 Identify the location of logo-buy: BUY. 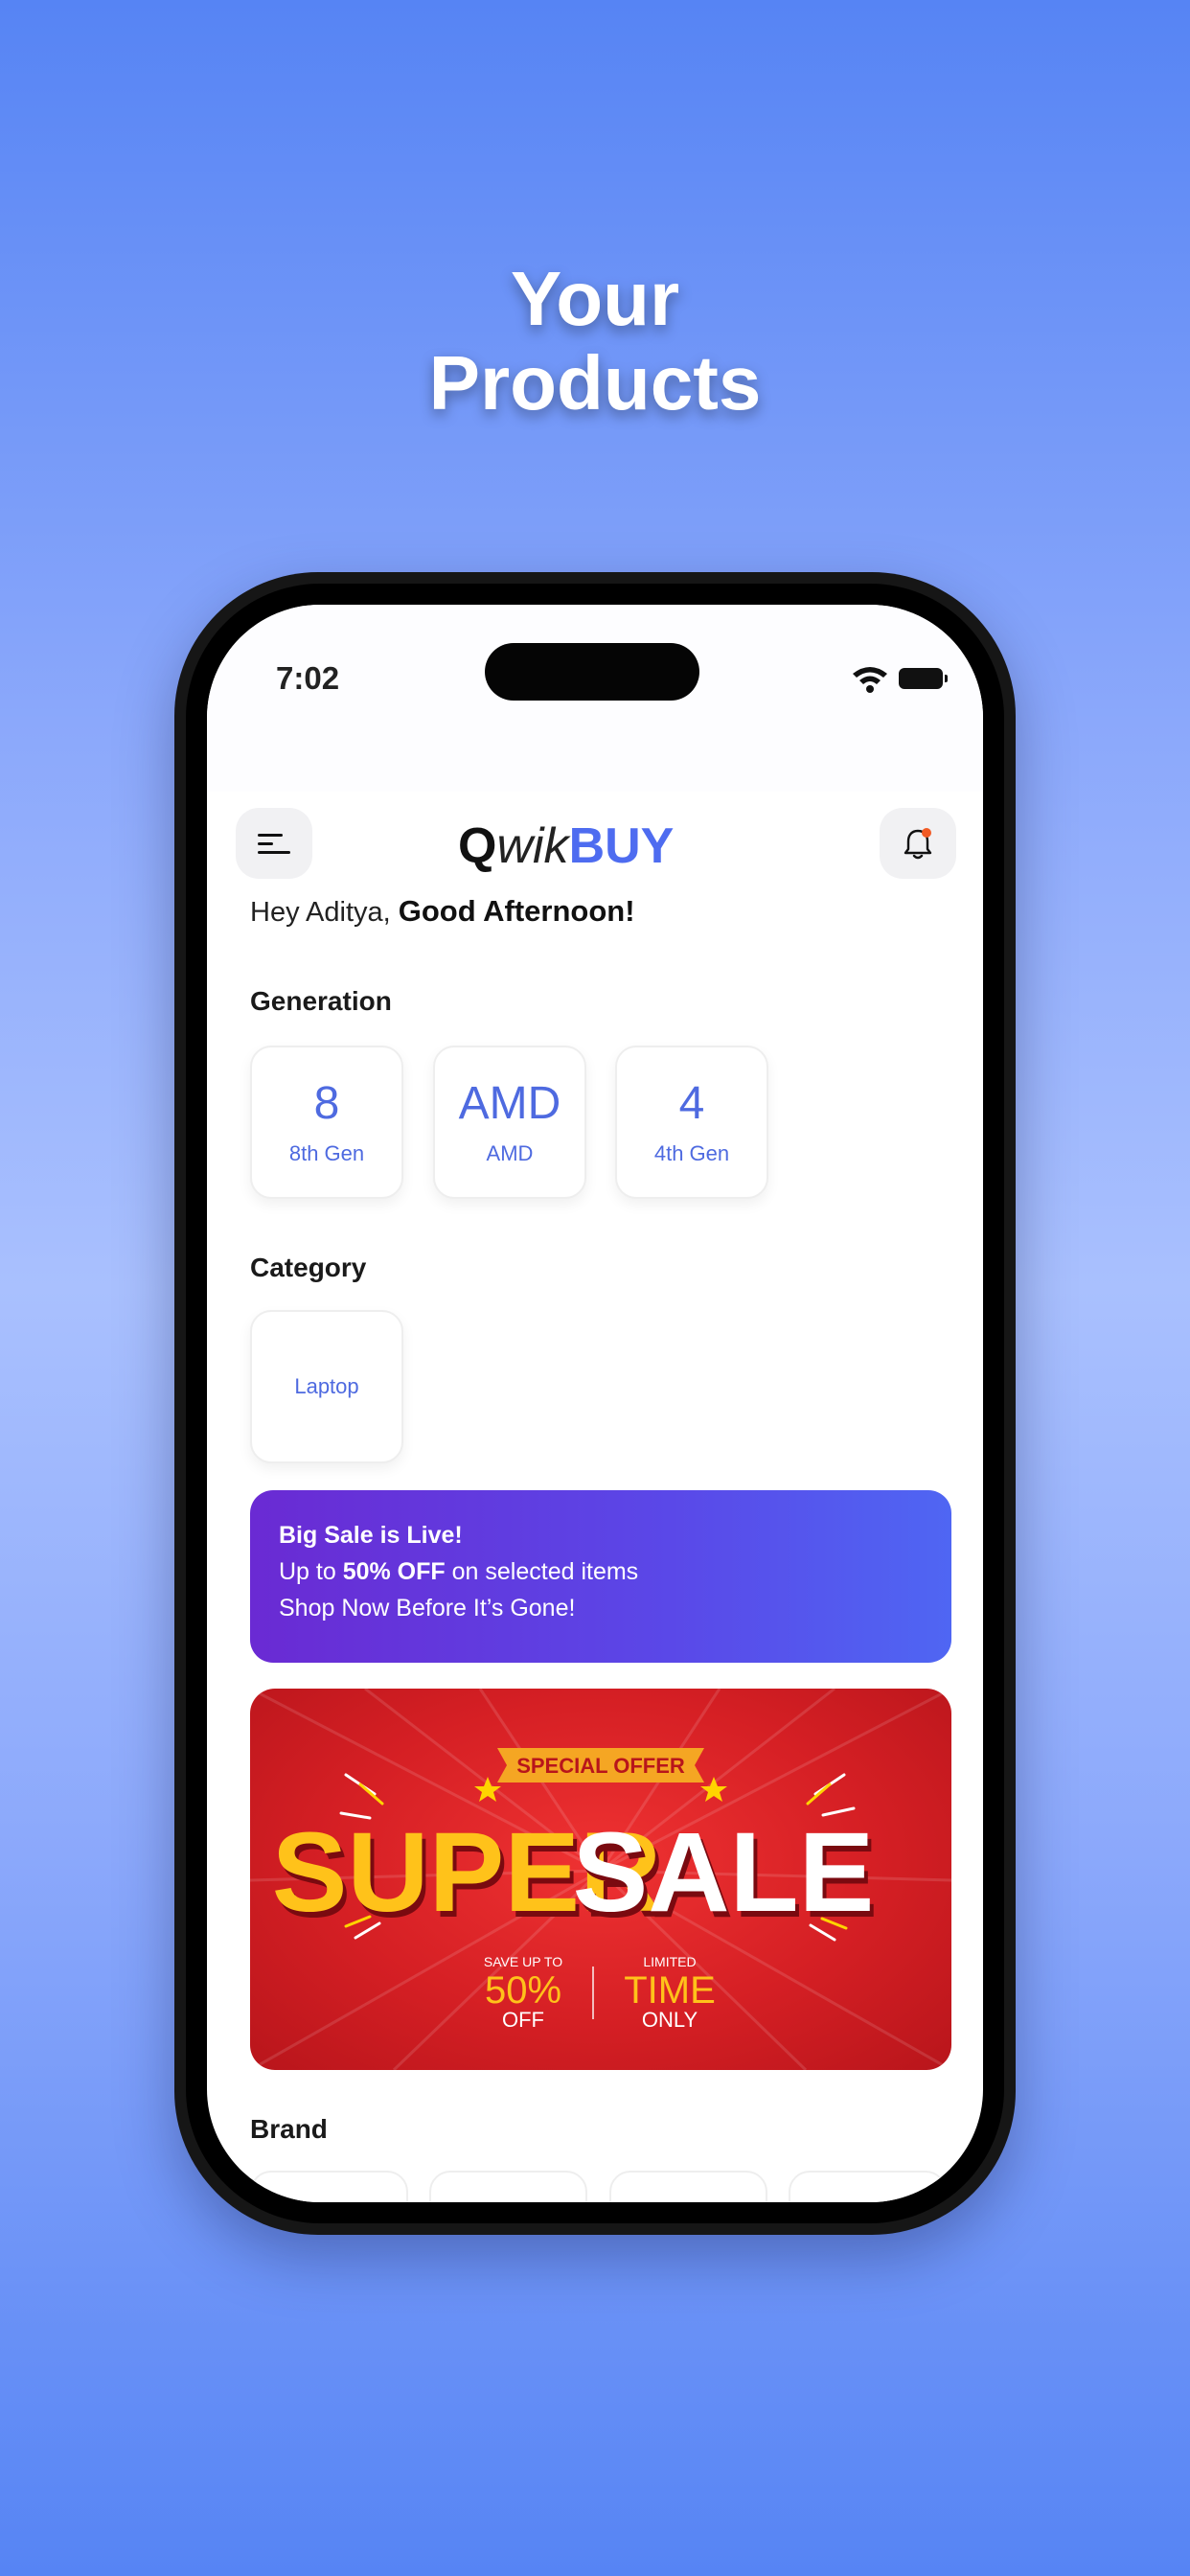
(622, 846).